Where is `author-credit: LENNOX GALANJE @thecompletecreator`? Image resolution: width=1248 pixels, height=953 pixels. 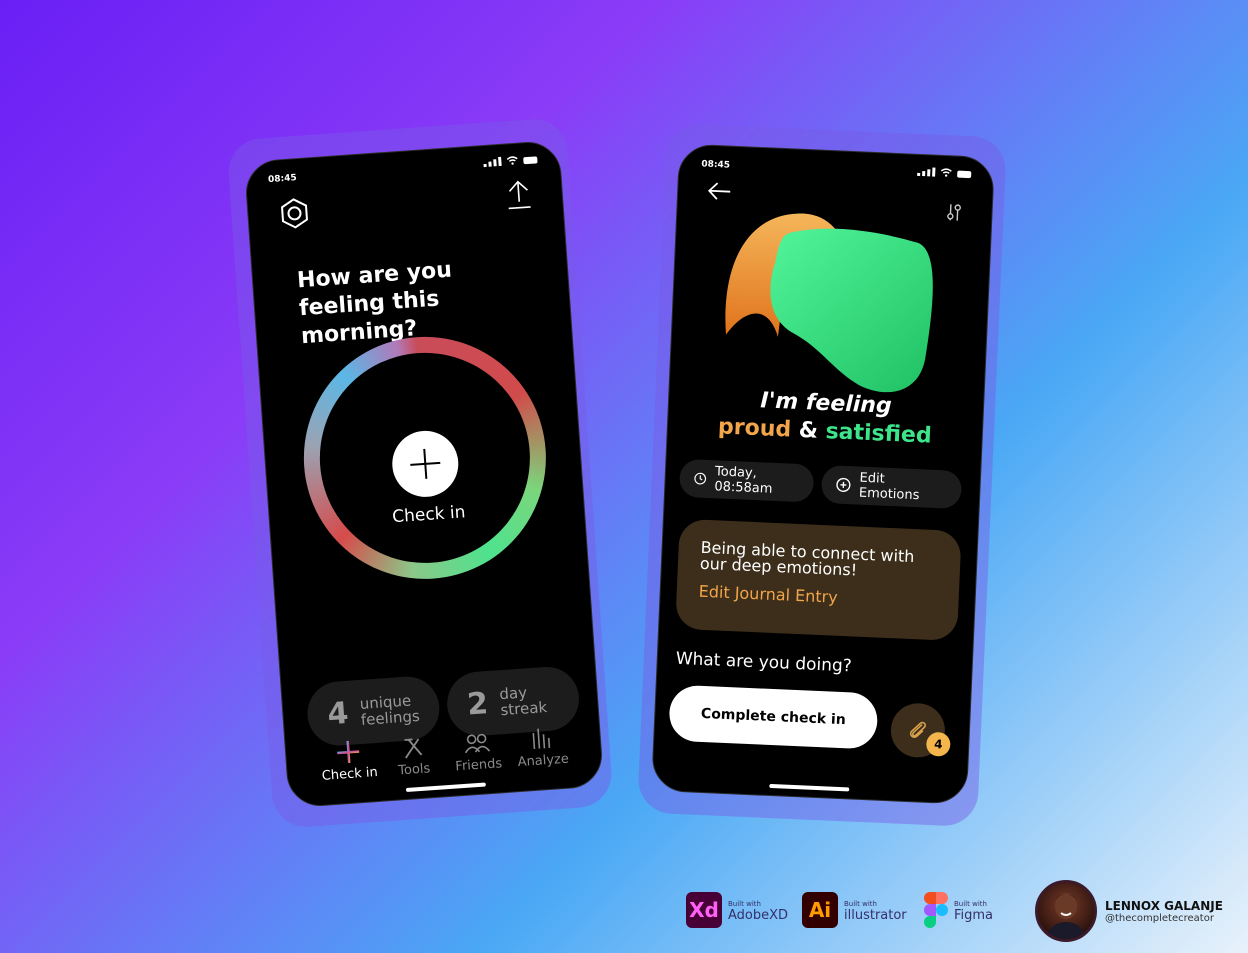 author-credit: LENNOX GALANJE @thecompletecreator is located at coordinates (1129, 911).